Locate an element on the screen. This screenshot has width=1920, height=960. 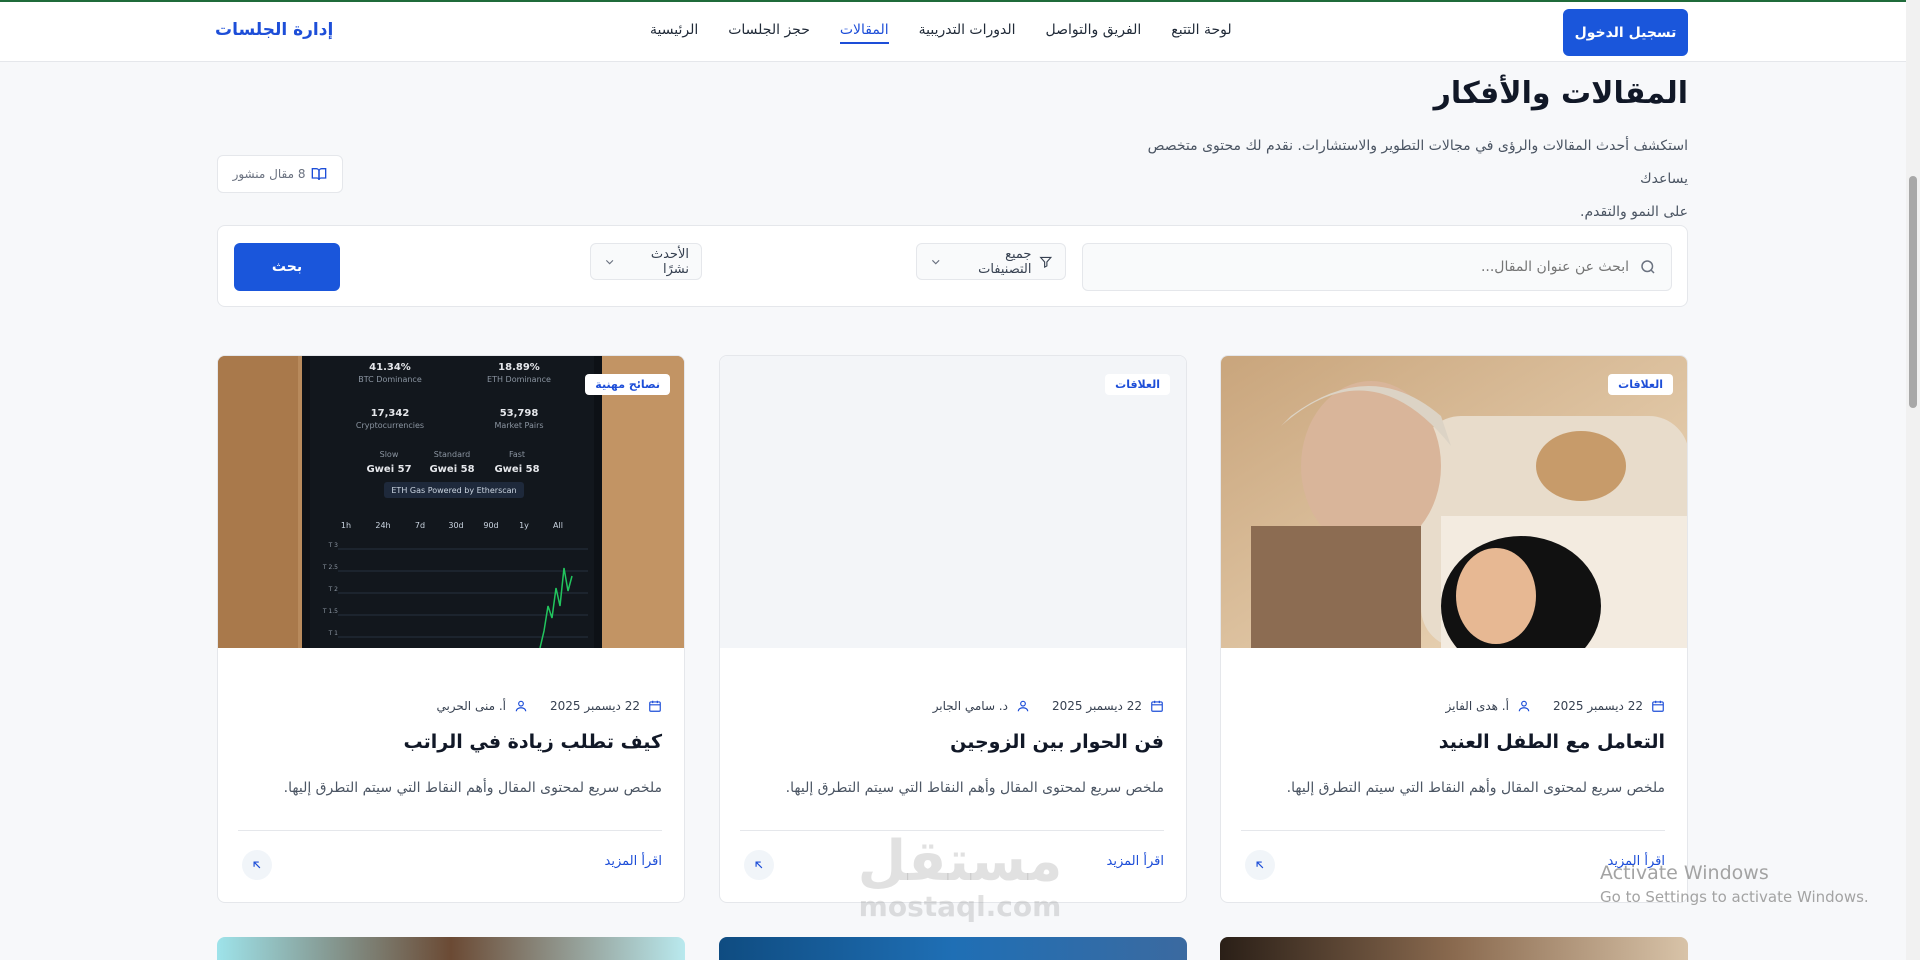
scrollbar-thumb is located at coordinates (1913, 292).